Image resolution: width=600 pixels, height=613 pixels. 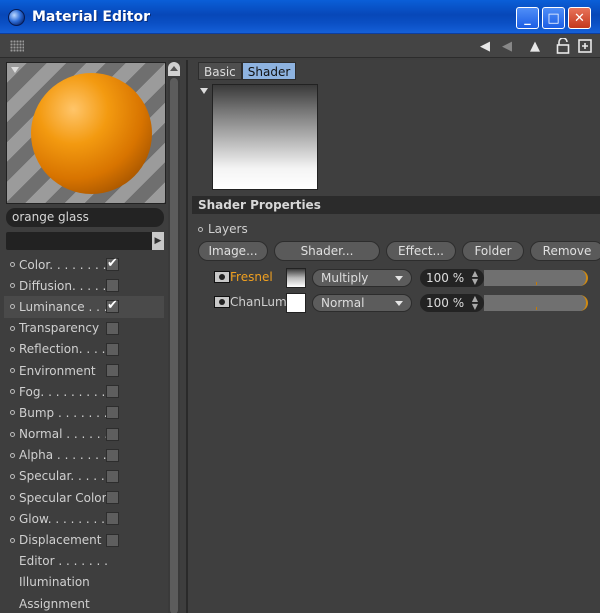 What do you see at coordinates (17, 46) in the screenshot?
I see `grip-icon` at bounding box center [17, 46].